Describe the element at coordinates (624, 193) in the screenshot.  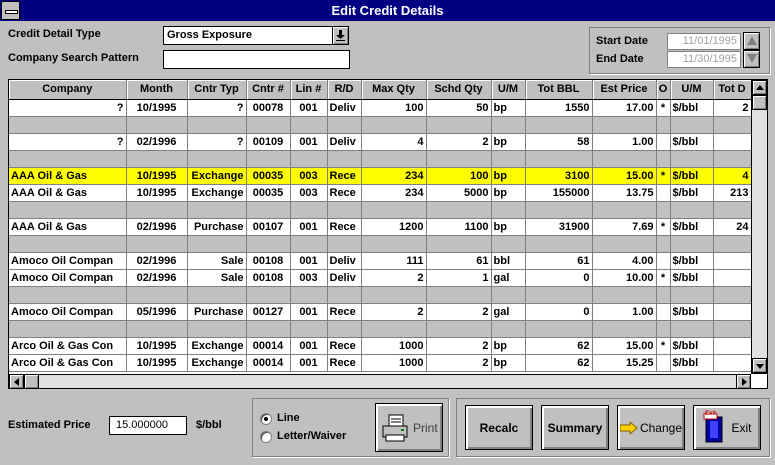
I see `table-cell: 13.75` at that location.